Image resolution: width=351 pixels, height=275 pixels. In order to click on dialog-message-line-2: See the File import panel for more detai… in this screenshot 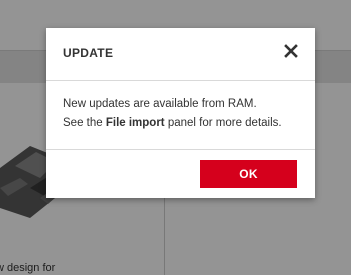, I will do `click(185, 123)`.